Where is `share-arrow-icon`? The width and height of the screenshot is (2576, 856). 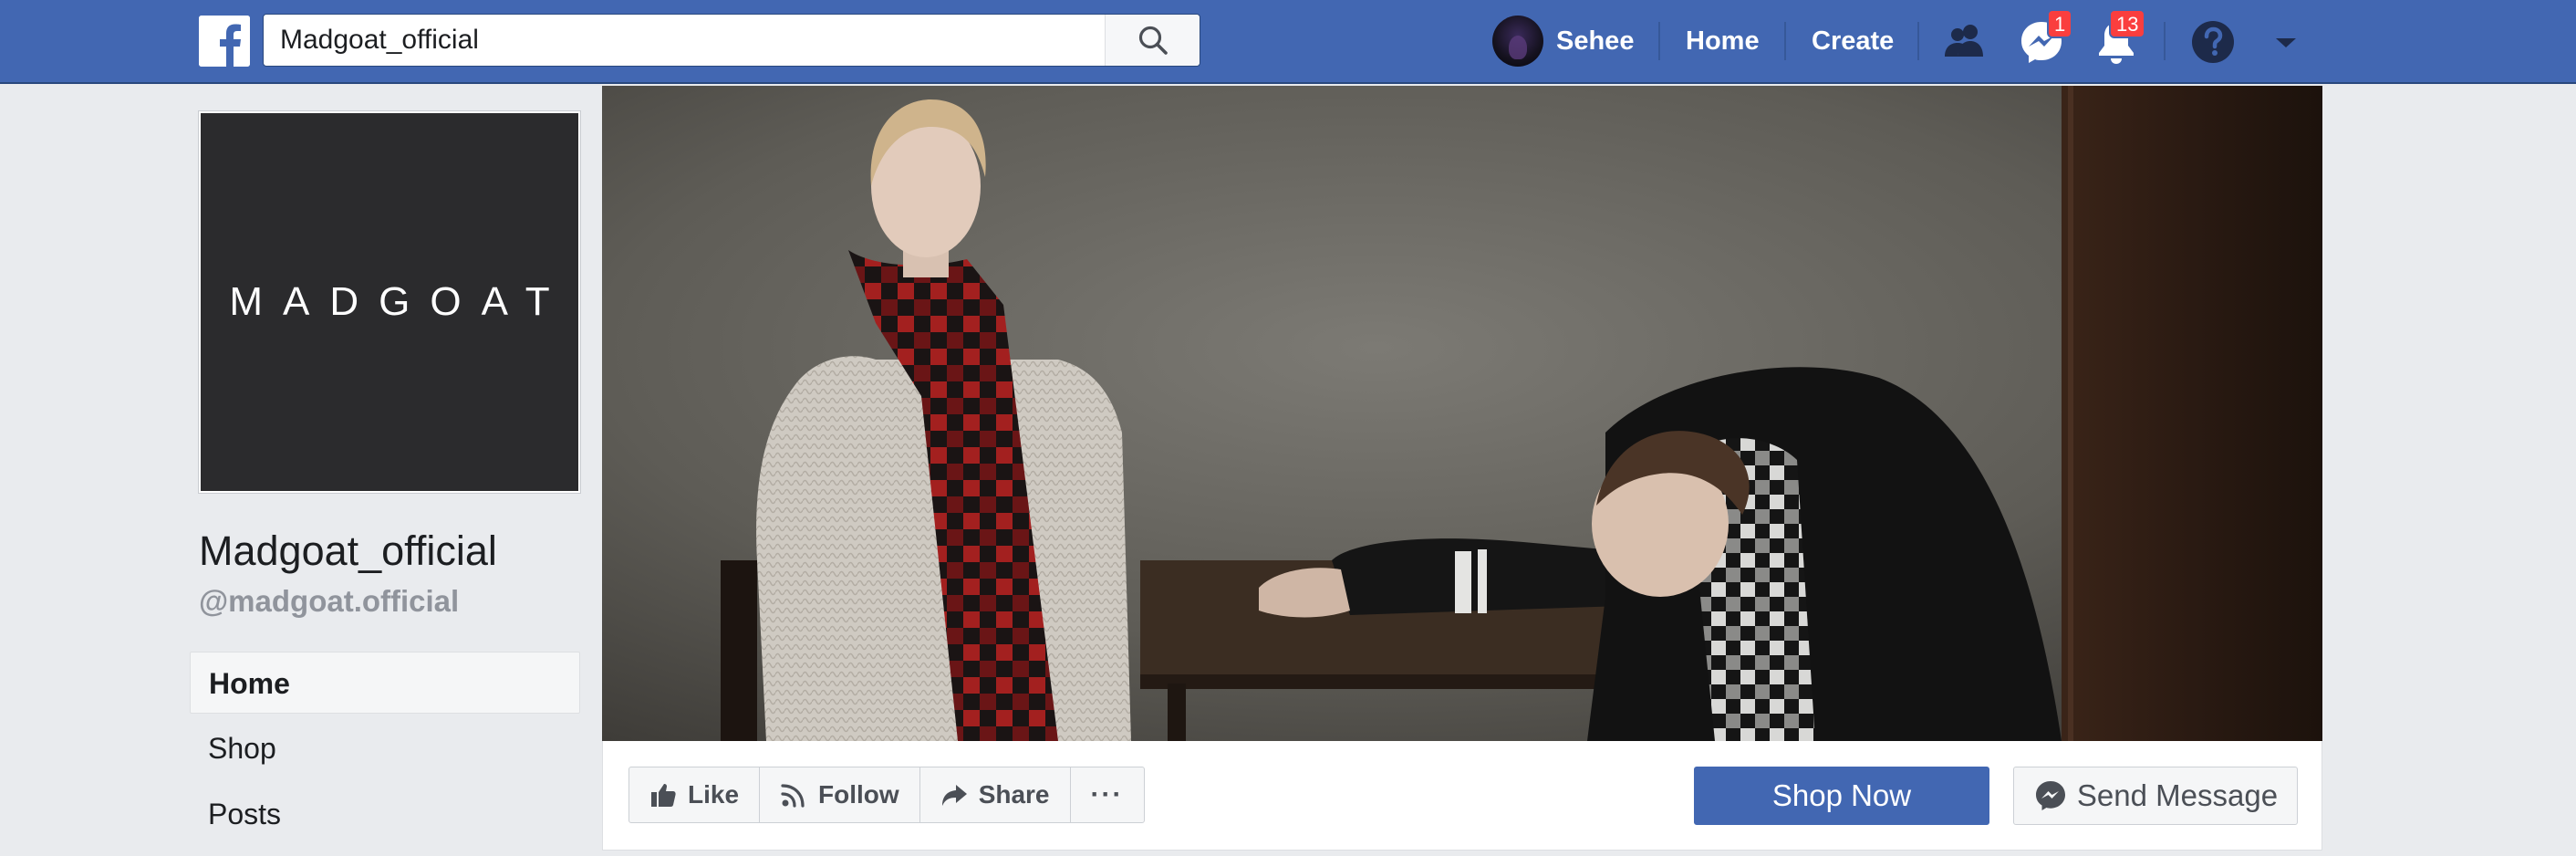
share-arrow-icon is located at coordinates (954, 795).